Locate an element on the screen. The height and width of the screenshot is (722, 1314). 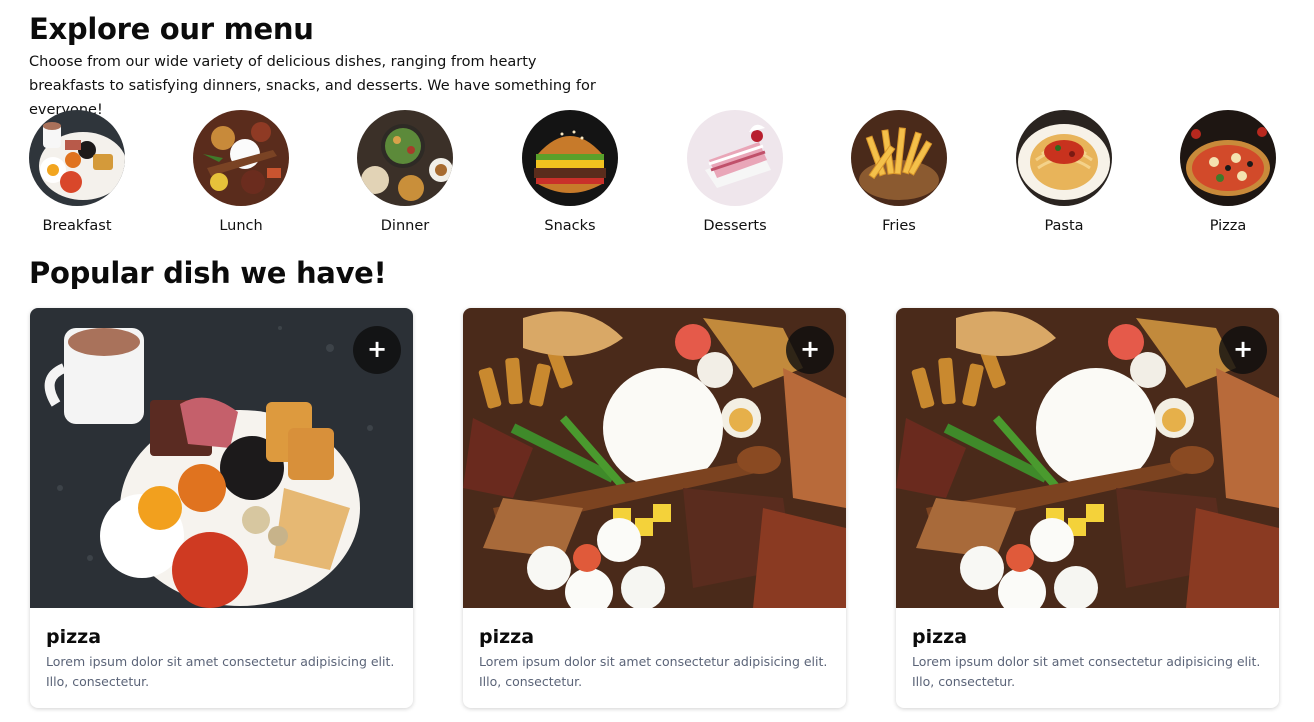
category-pizza: Pizza is located at coordinates (1228, 172).